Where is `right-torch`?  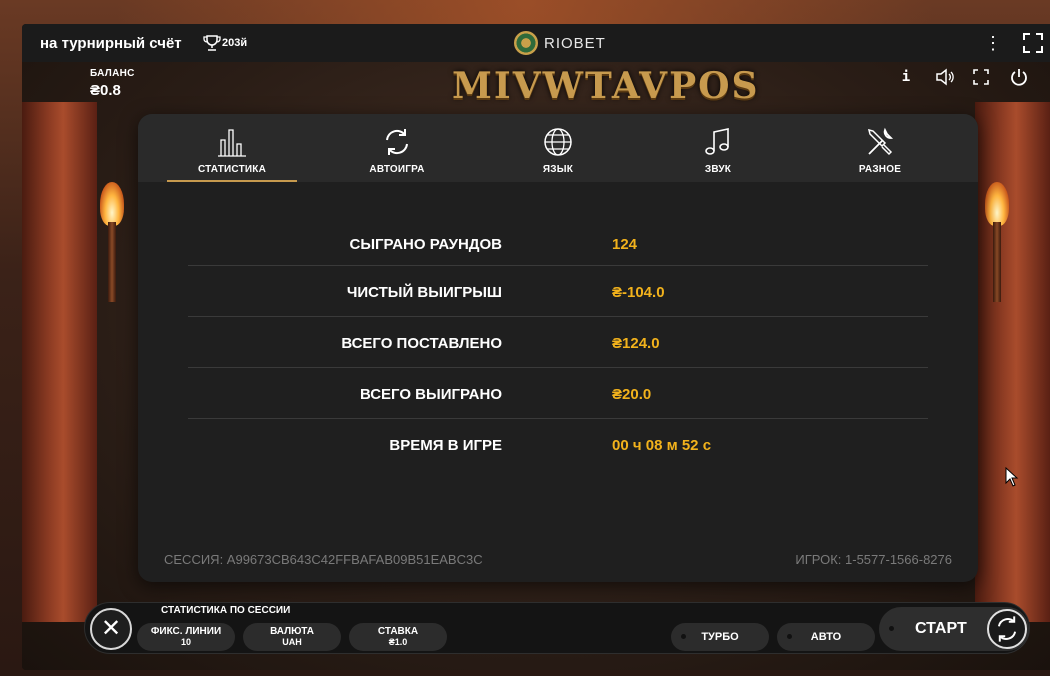 right-torch is located at coordinates (997, 242).